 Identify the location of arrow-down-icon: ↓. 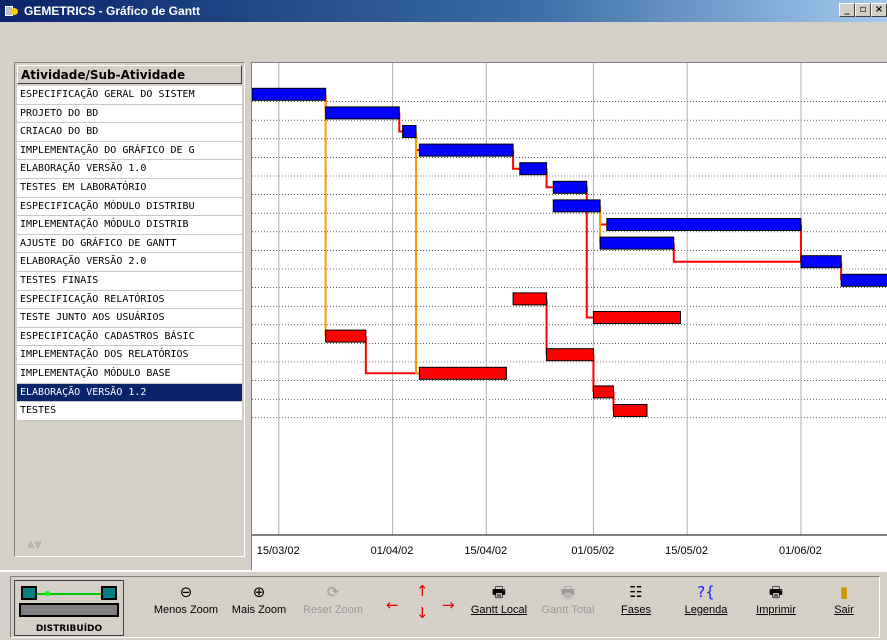
(422, 613).